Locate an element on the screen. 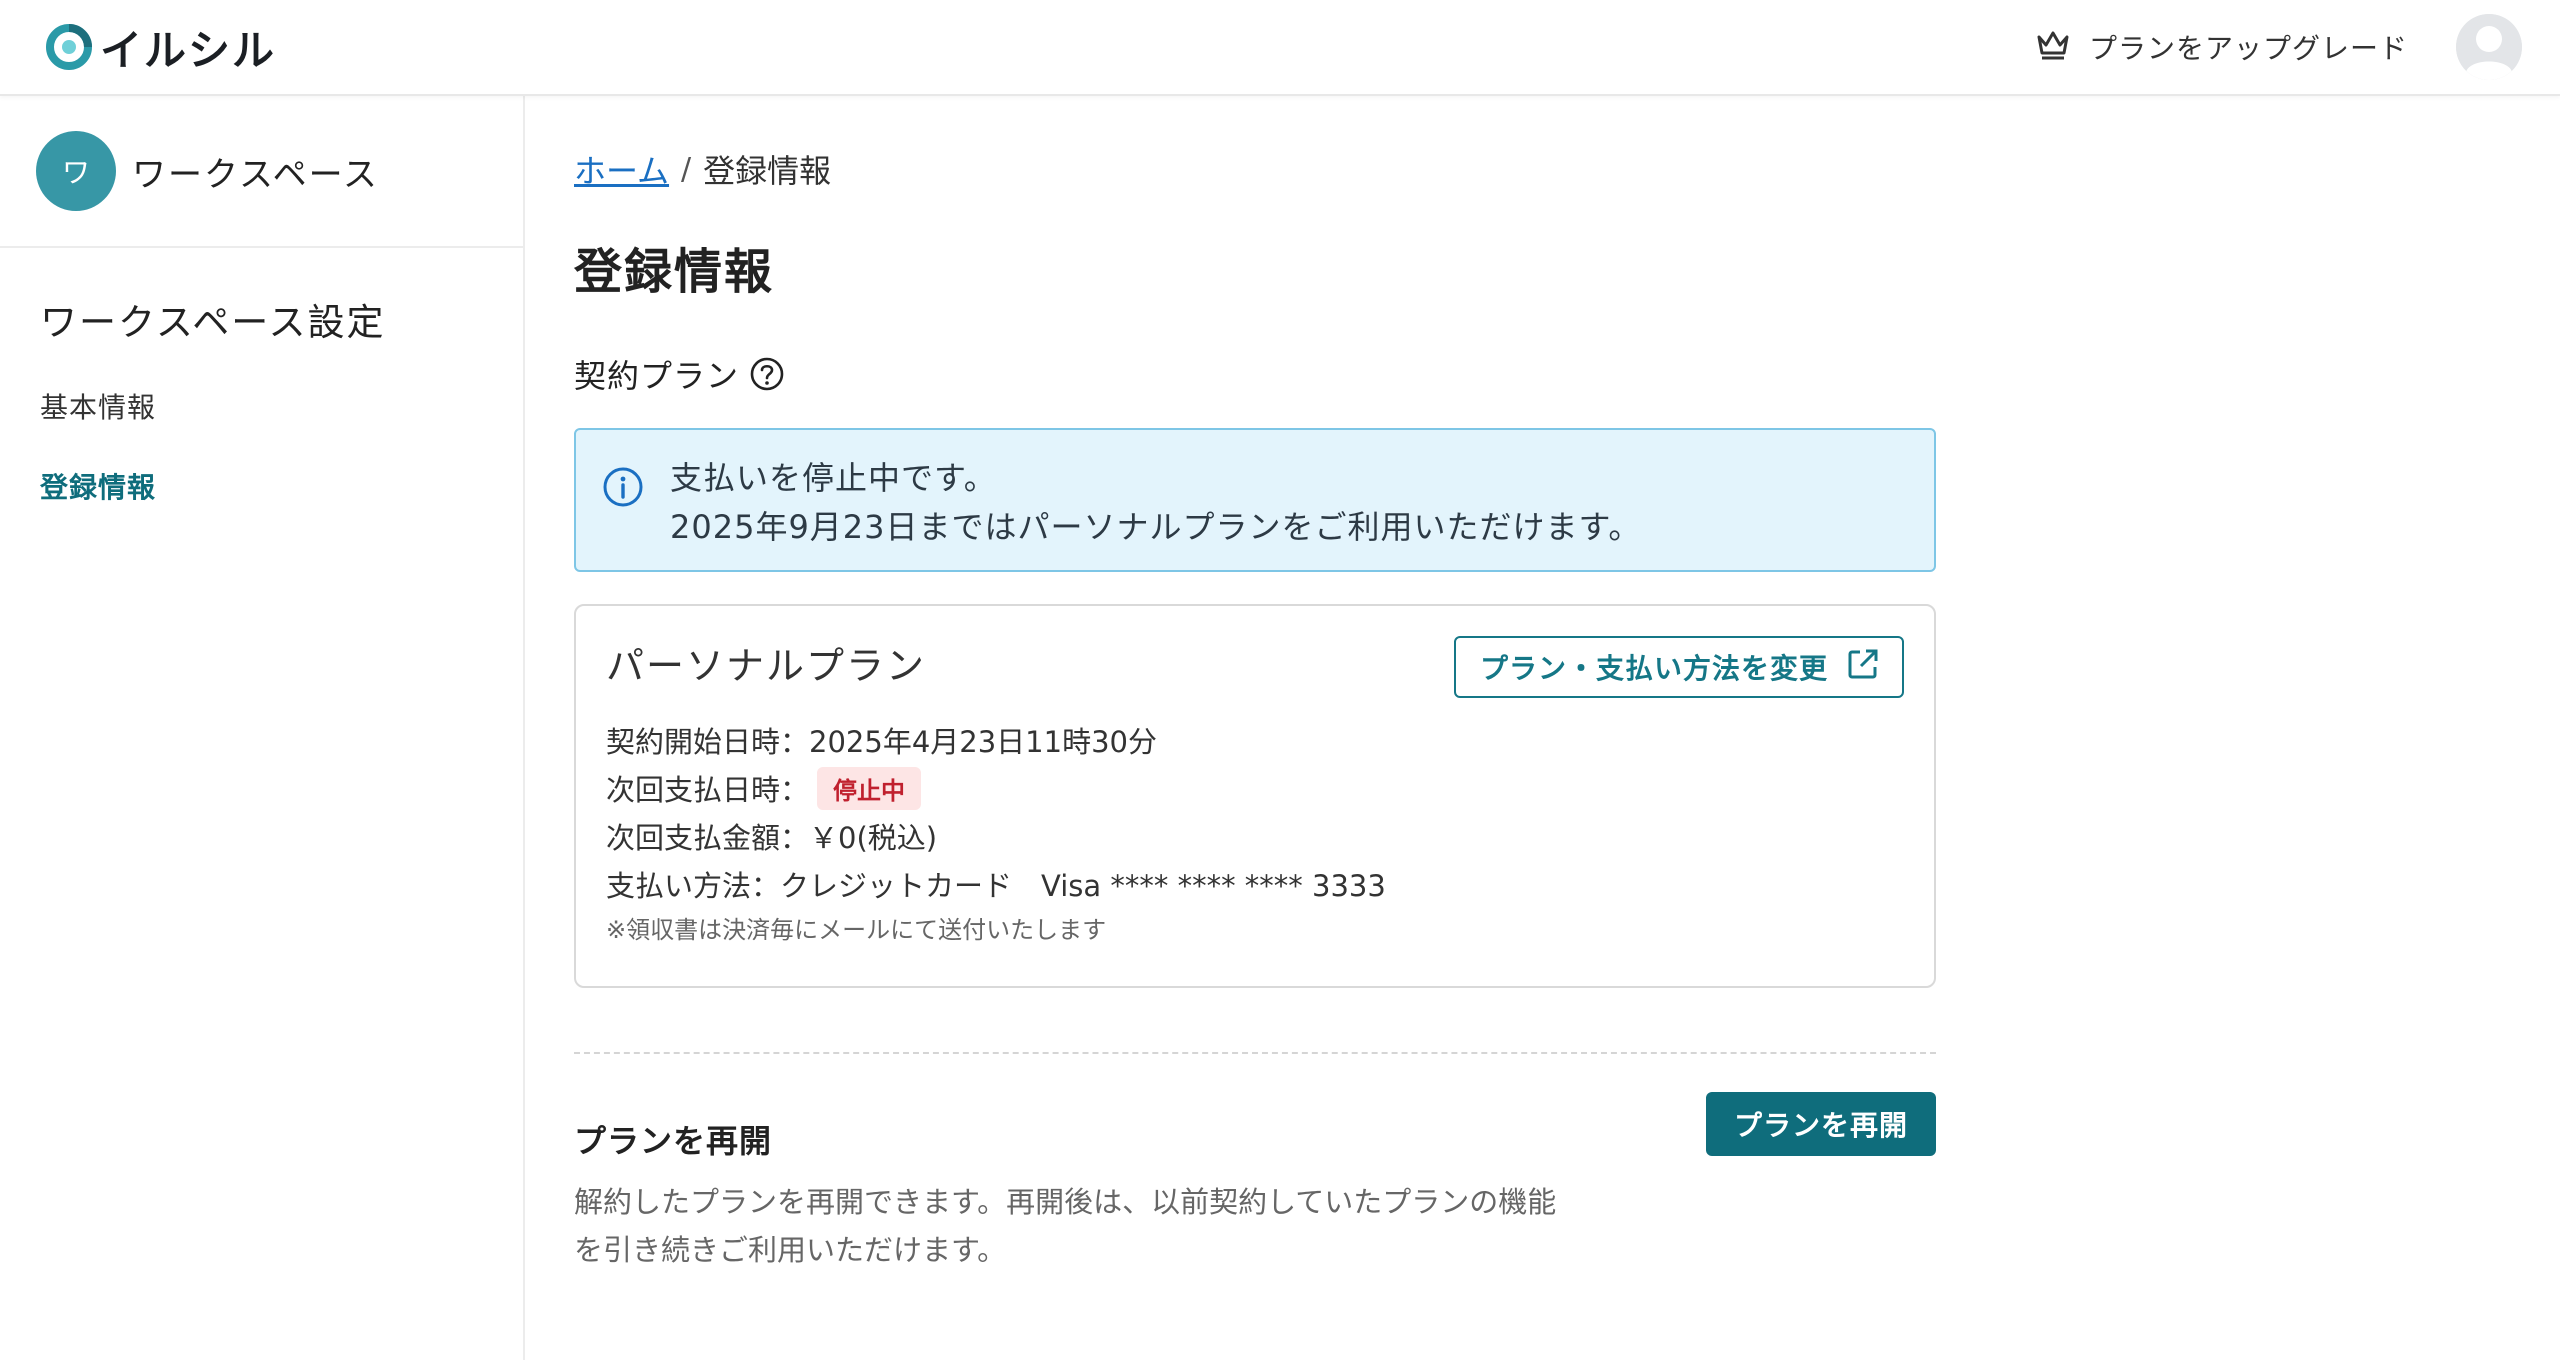 The height and width of the screenshot is (1360, 2560). alert-line-2: 2025年9月23日まではパーソナルプランをご利用いただけます。 is located at coordinates (1156, 527).